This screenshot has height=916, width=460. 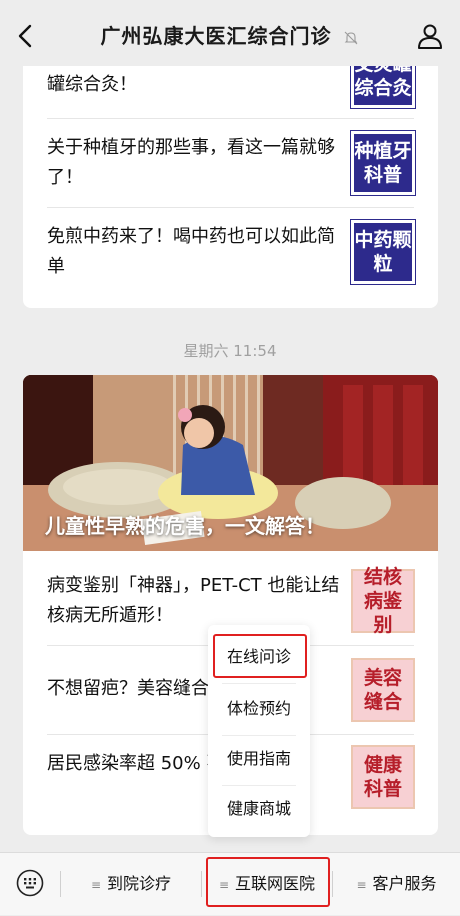 I want to click on mute-bell-icon, so click(x=351, y=37).